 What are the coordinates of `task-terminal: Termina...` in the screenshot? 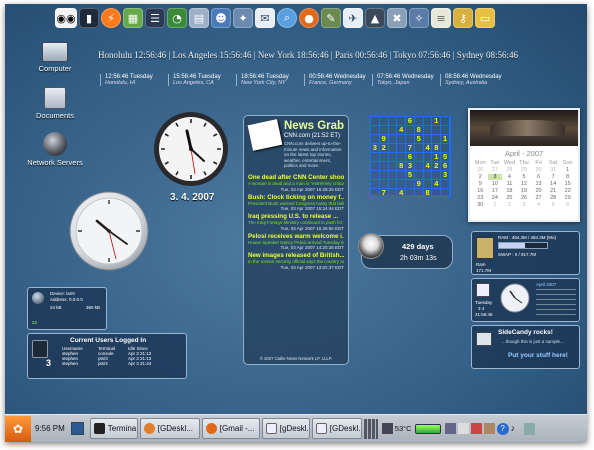 It's located at (113, 428).